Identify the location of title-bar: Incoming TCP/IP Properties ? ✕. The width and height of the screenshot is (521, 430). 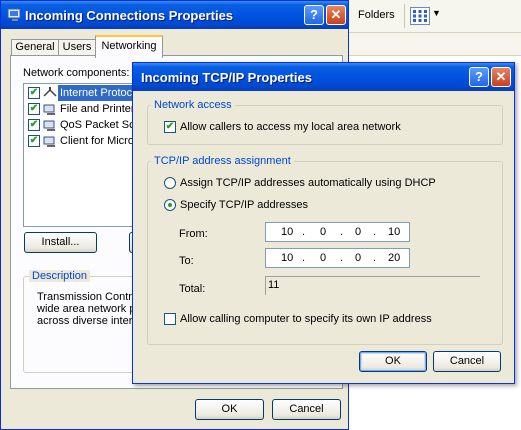
(323, 77).